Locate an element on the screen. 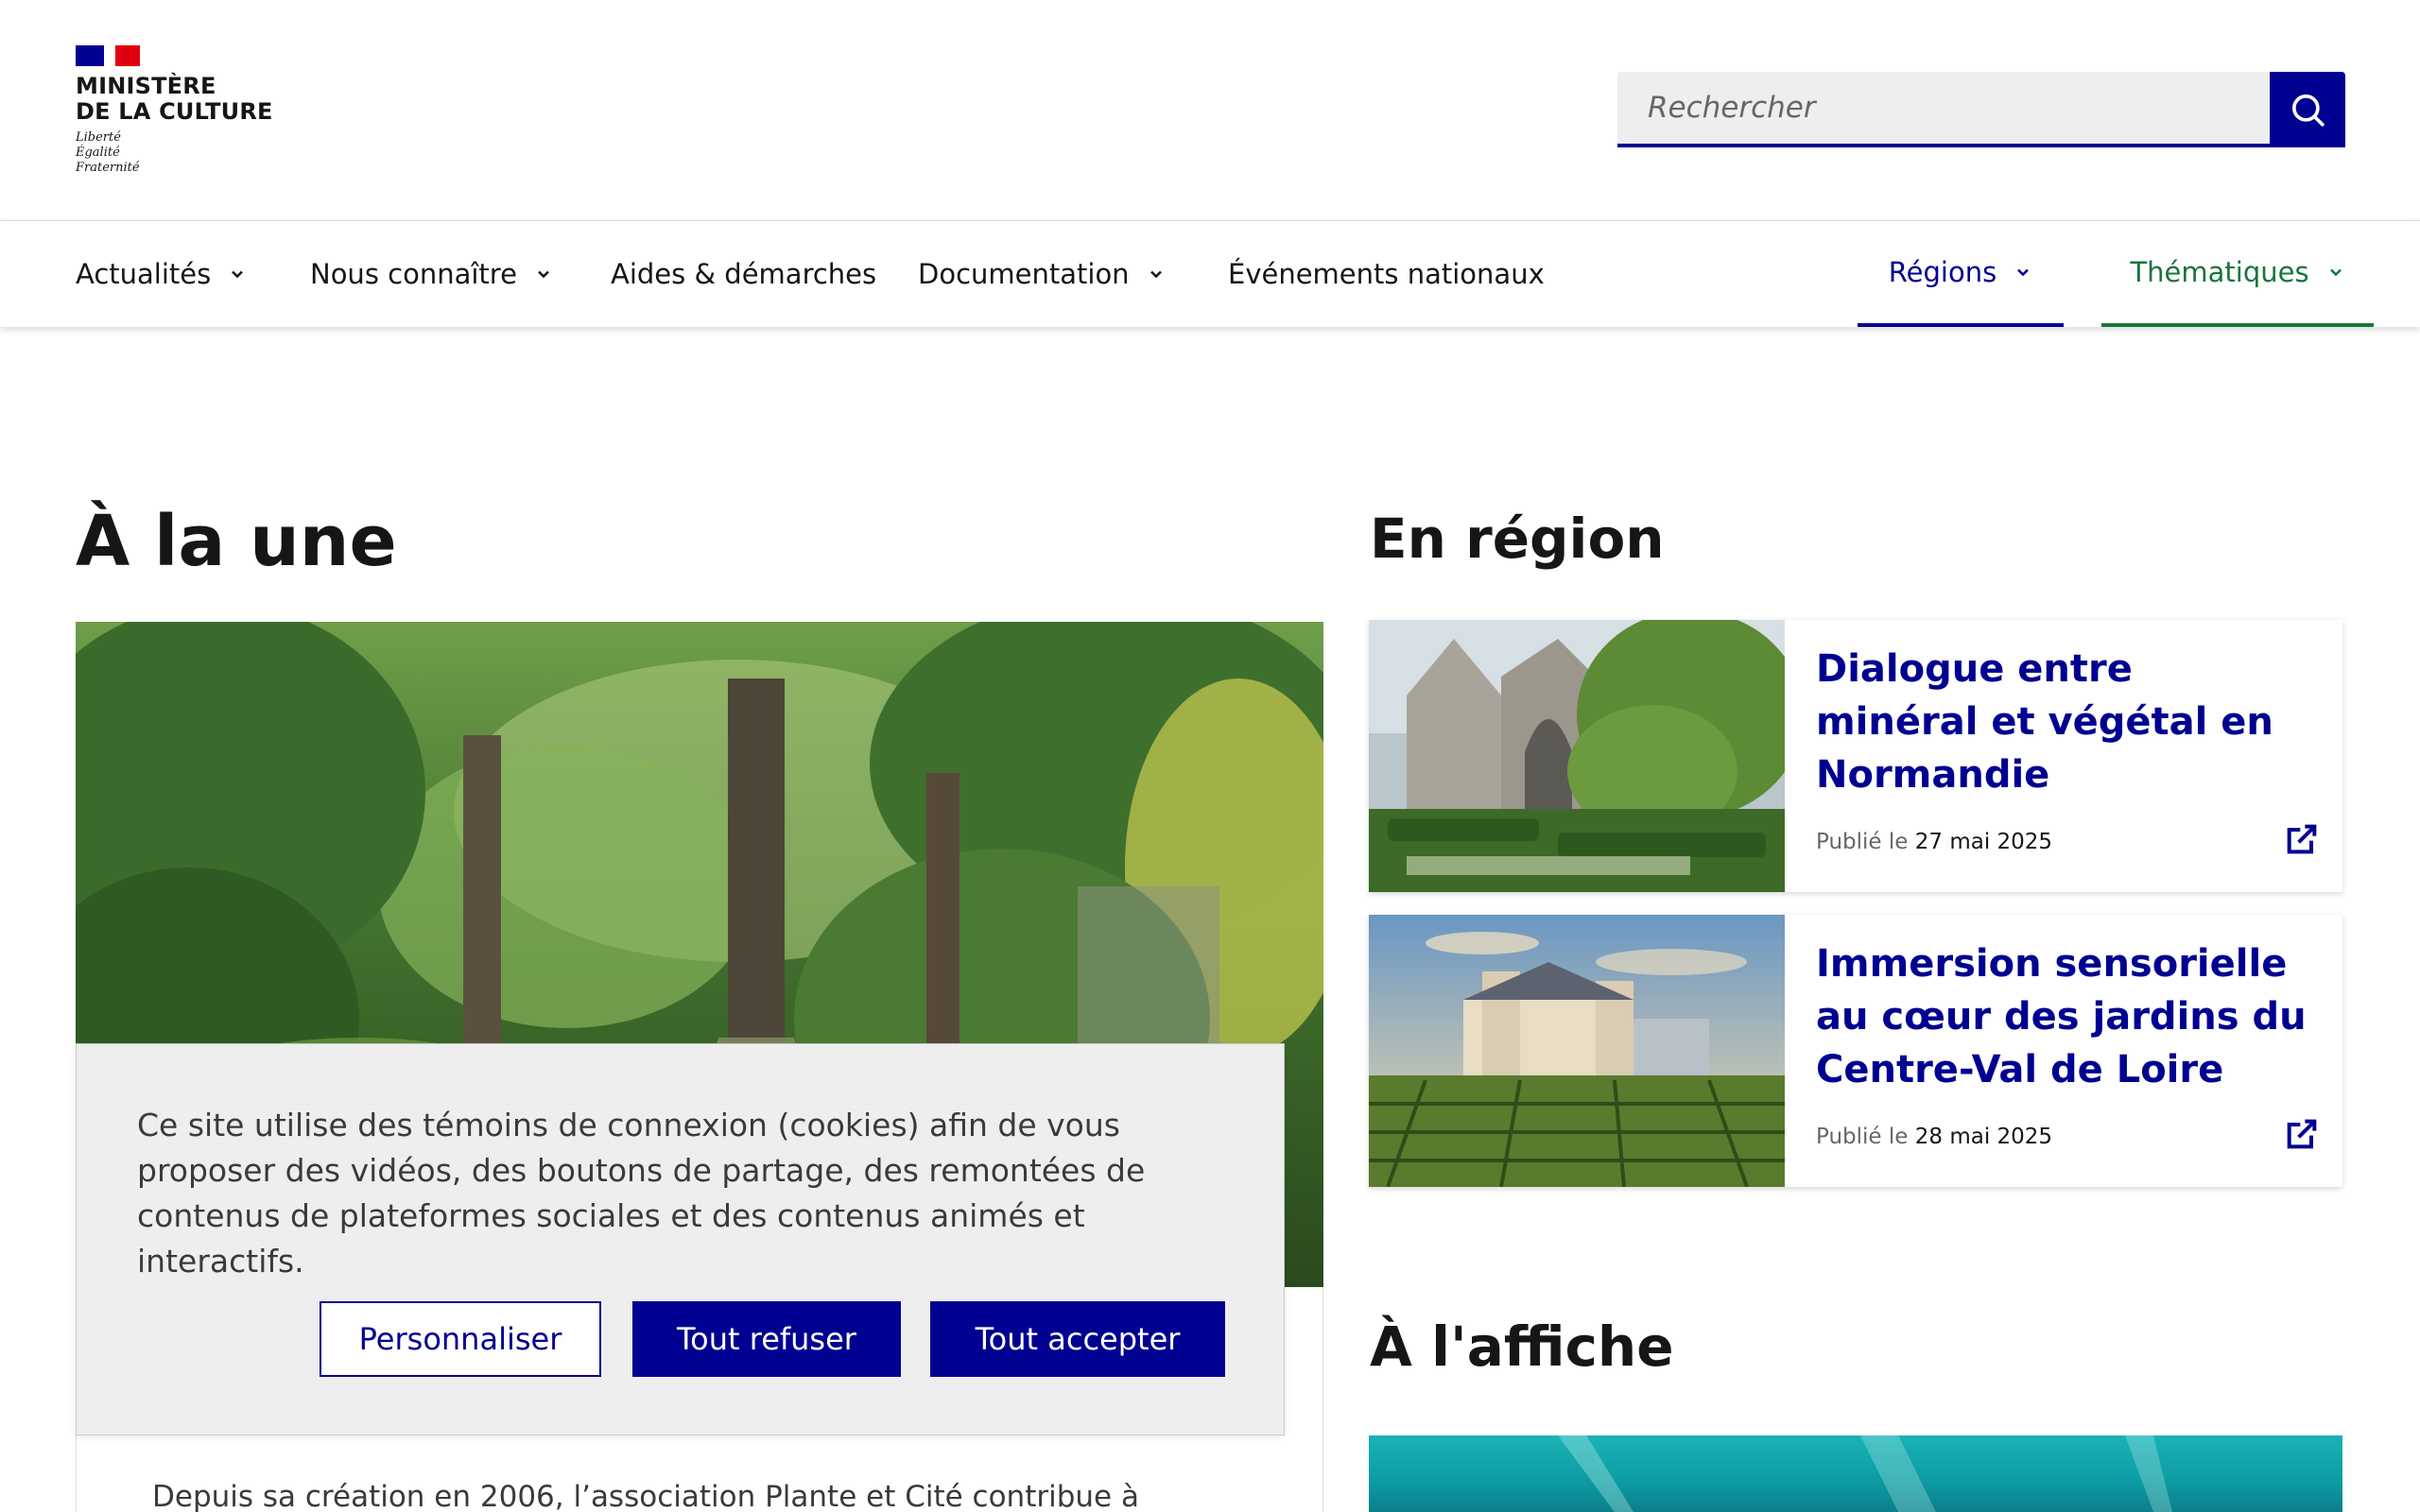 Image resolution: width=2420 pixels, height=1512 pixels. nav-item-evenements-nationaux: Événements nationaux is located at coordinates (1386, 274).